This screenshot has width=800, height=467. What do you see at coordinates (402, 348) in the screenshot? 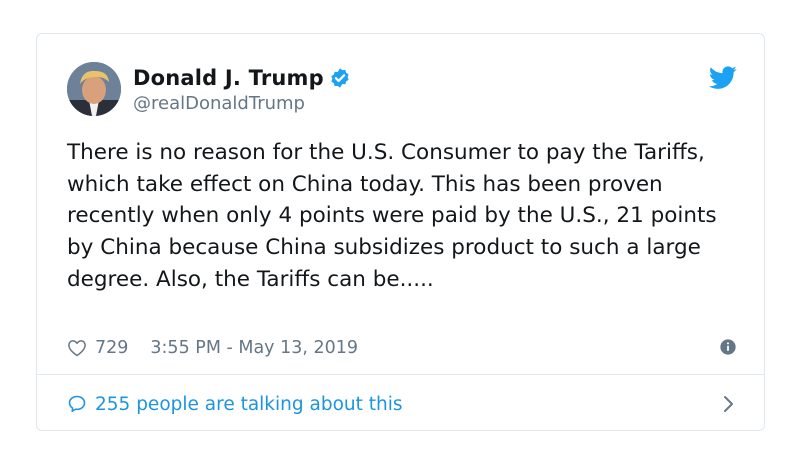
I see `tweet-meta: 729 3:55 PM - May 13, 2019` at bounding box center [402, 348].